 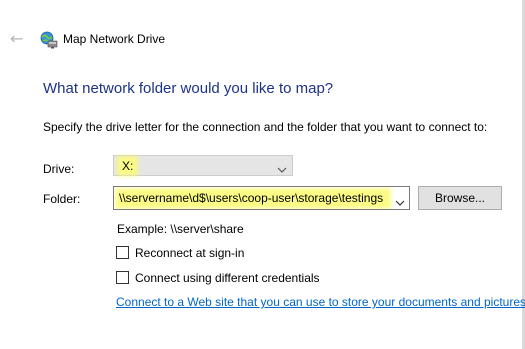 I want to click on reconnect-checkbox-row: Reconnect at sign-in, so click(x=216, y=253).